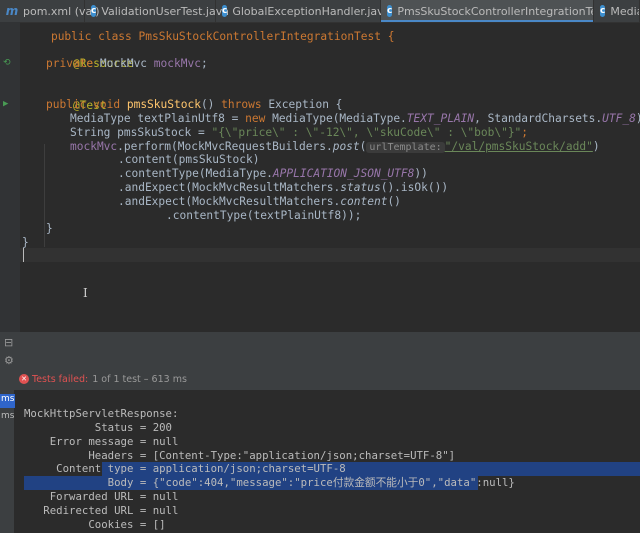 The width and height of the screenshot is (640, 533). I want to click on mouse-ibeam-cursor: I, so click(85, 293).